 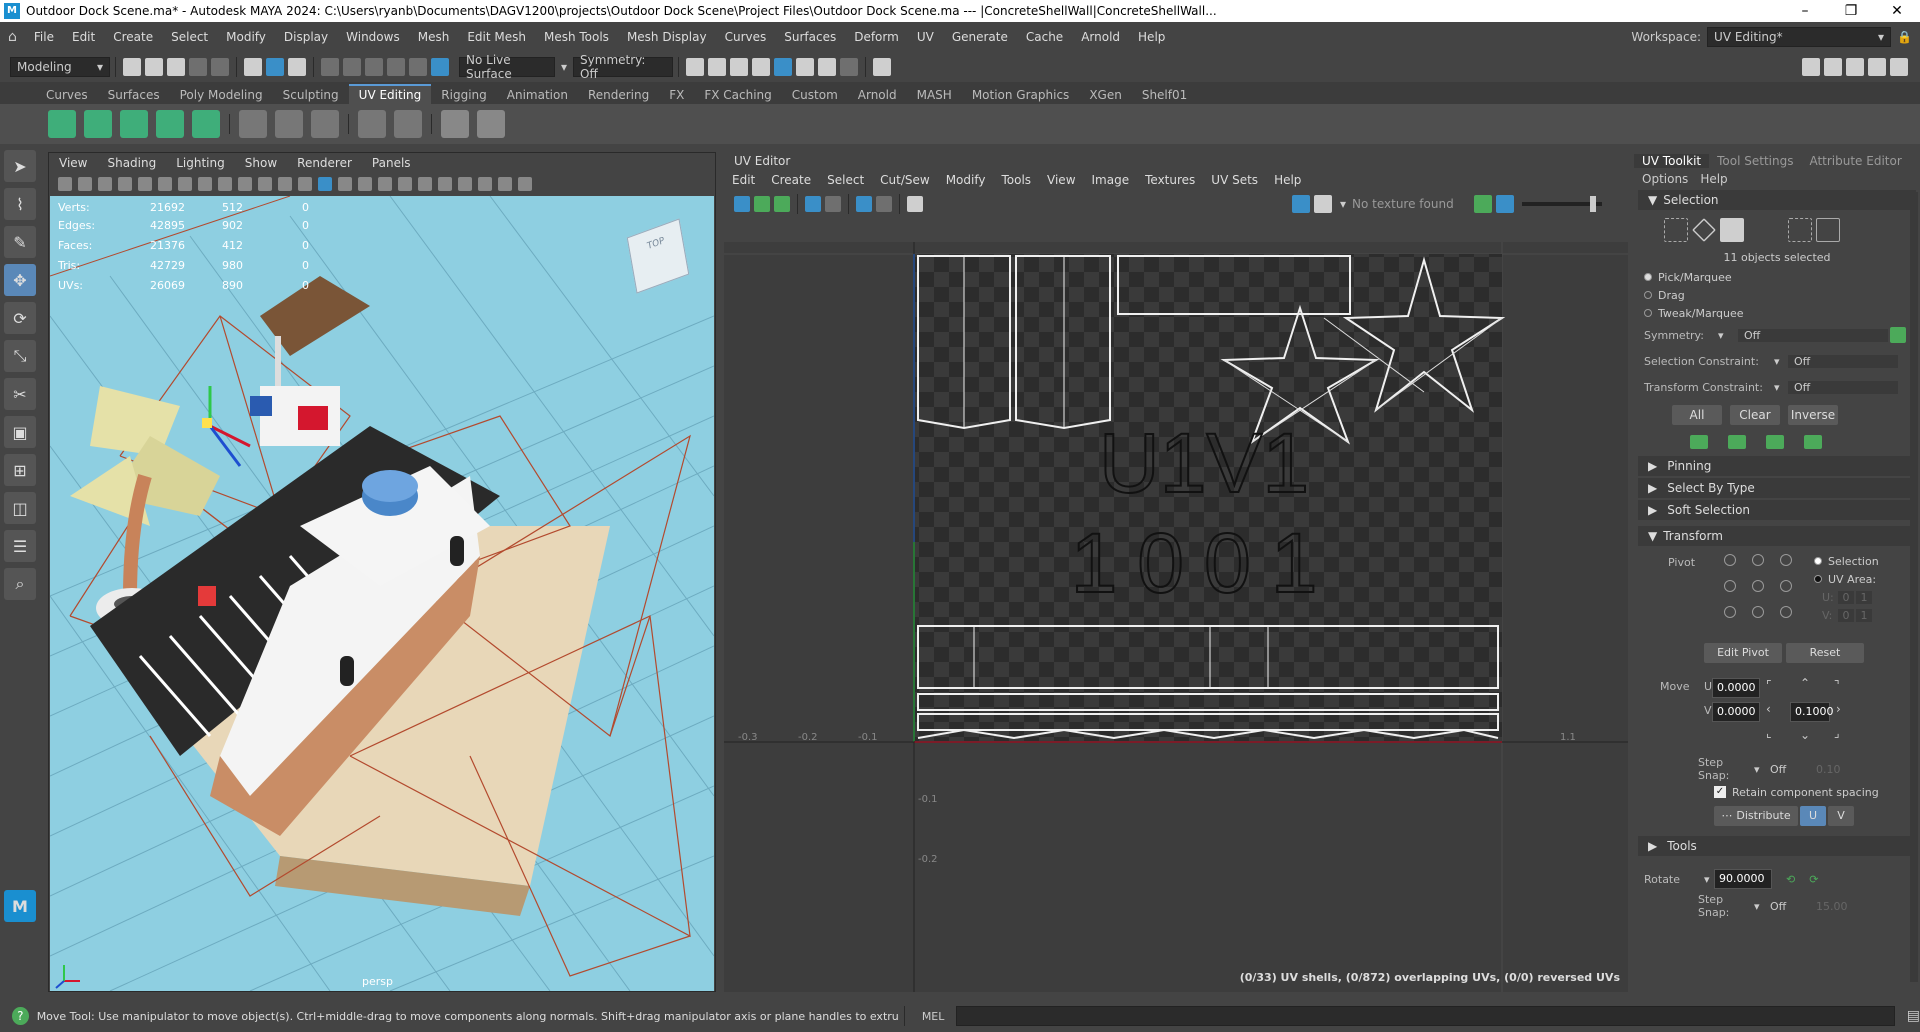 What do you see at coordinates (185, 184) in the screenshot?
I see `grid-icon` at bounding box center [185, 184].